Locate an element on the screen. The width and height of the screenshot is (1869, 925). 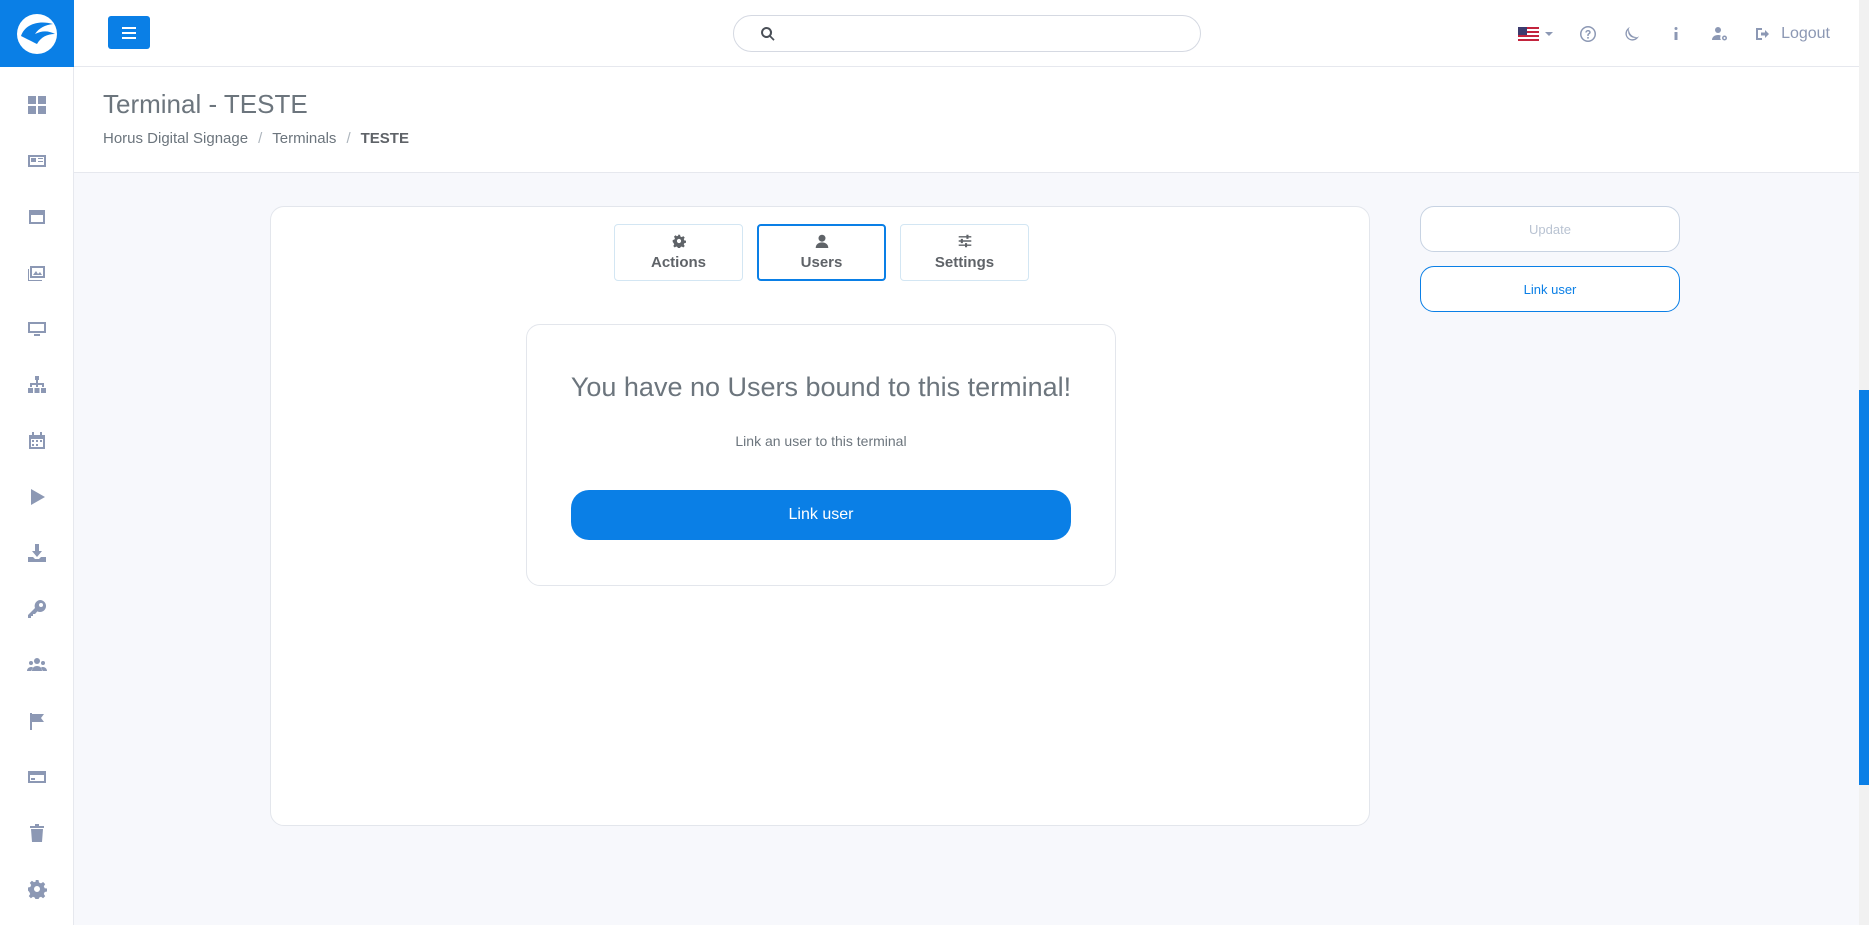
tab-actions-label: Actions is located at coordinates (678, 262).